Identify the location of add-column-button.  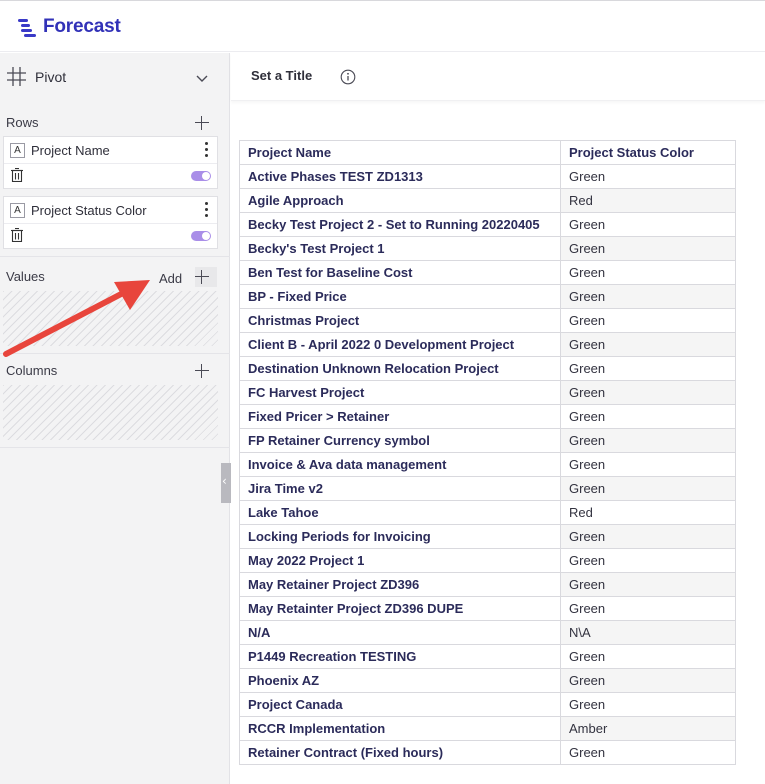
(202, 371).